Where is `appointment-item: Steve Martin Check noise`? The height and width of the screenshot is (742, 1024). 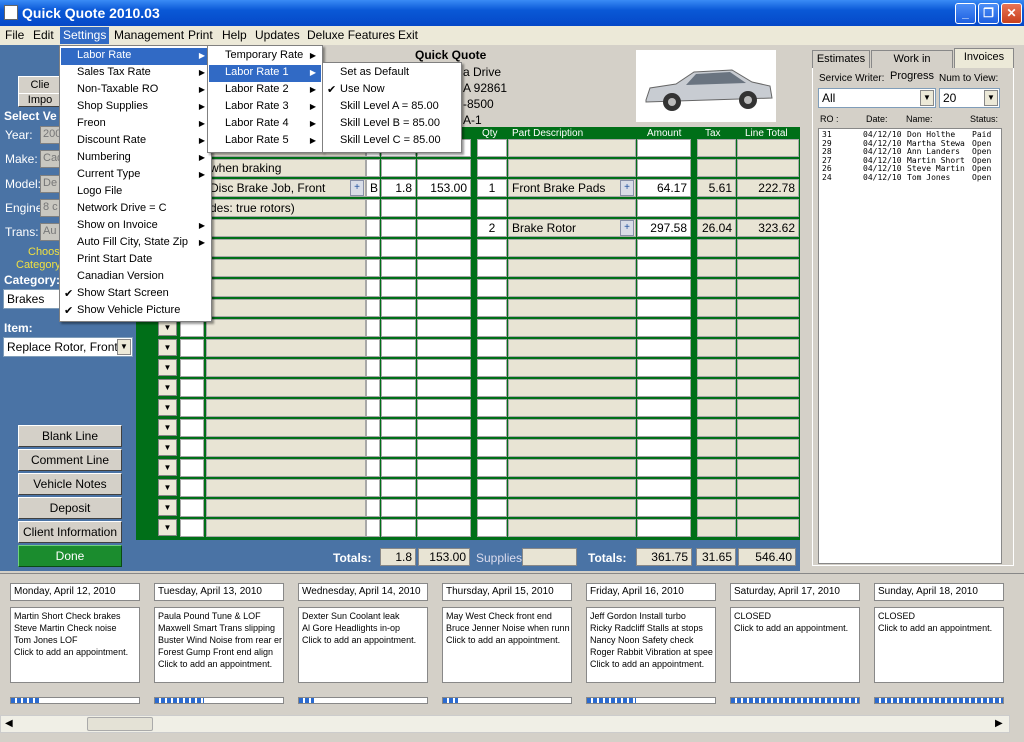
appointment-item: Steve Martin Check noise is located at coordinates (75, 628).